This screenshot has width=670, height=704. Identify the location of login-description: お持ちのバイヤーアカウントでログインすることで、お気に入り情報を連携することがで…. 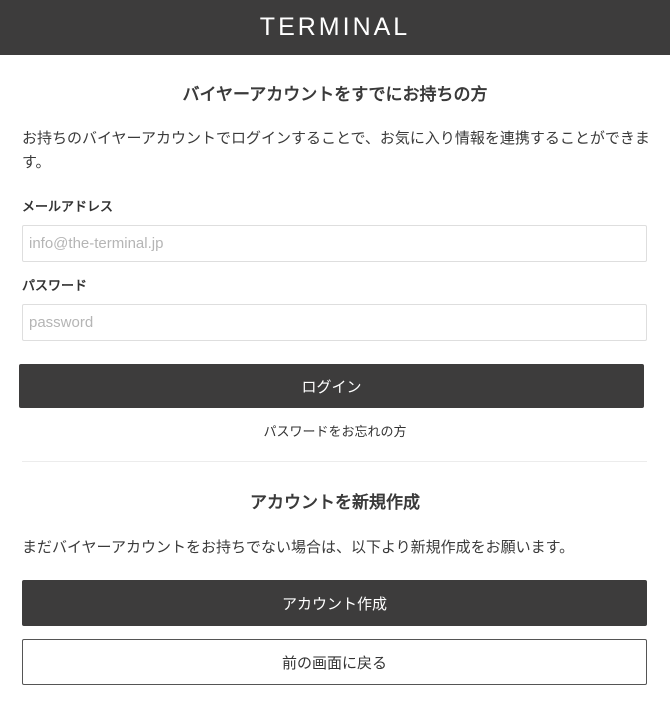
(336, 150).